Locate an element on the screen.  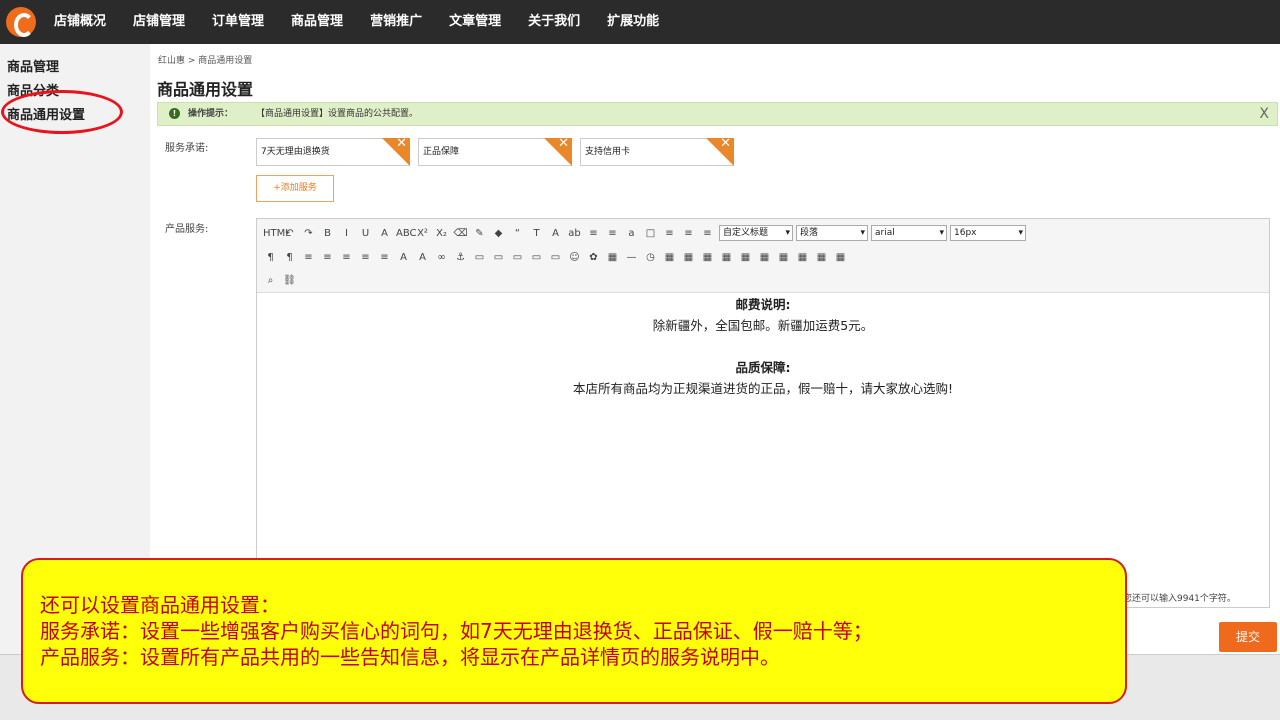
highlight-ring is located at coordinates (62, 112).